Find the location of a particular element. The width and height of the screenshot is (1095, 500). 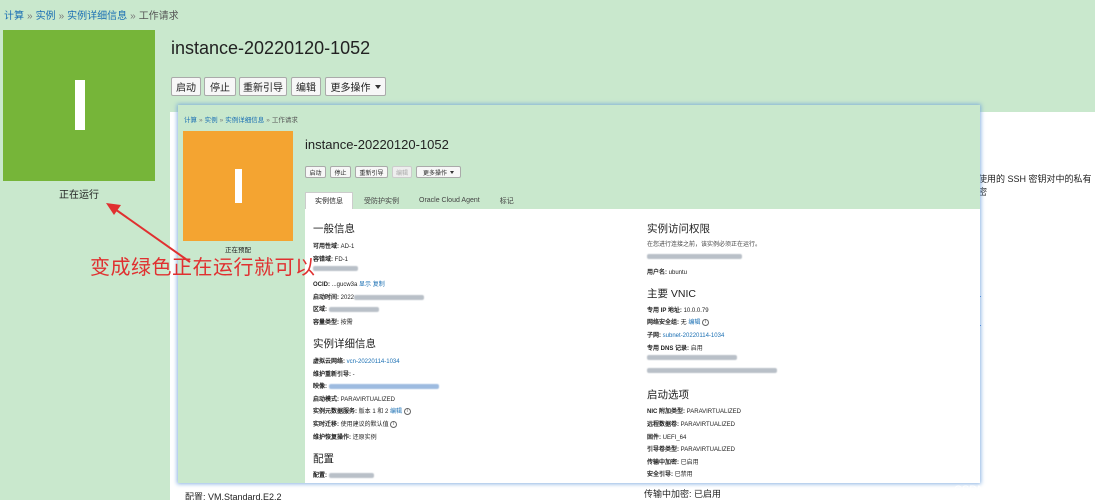

field-label: 实时迁移: is located at coordinates (326, 425).